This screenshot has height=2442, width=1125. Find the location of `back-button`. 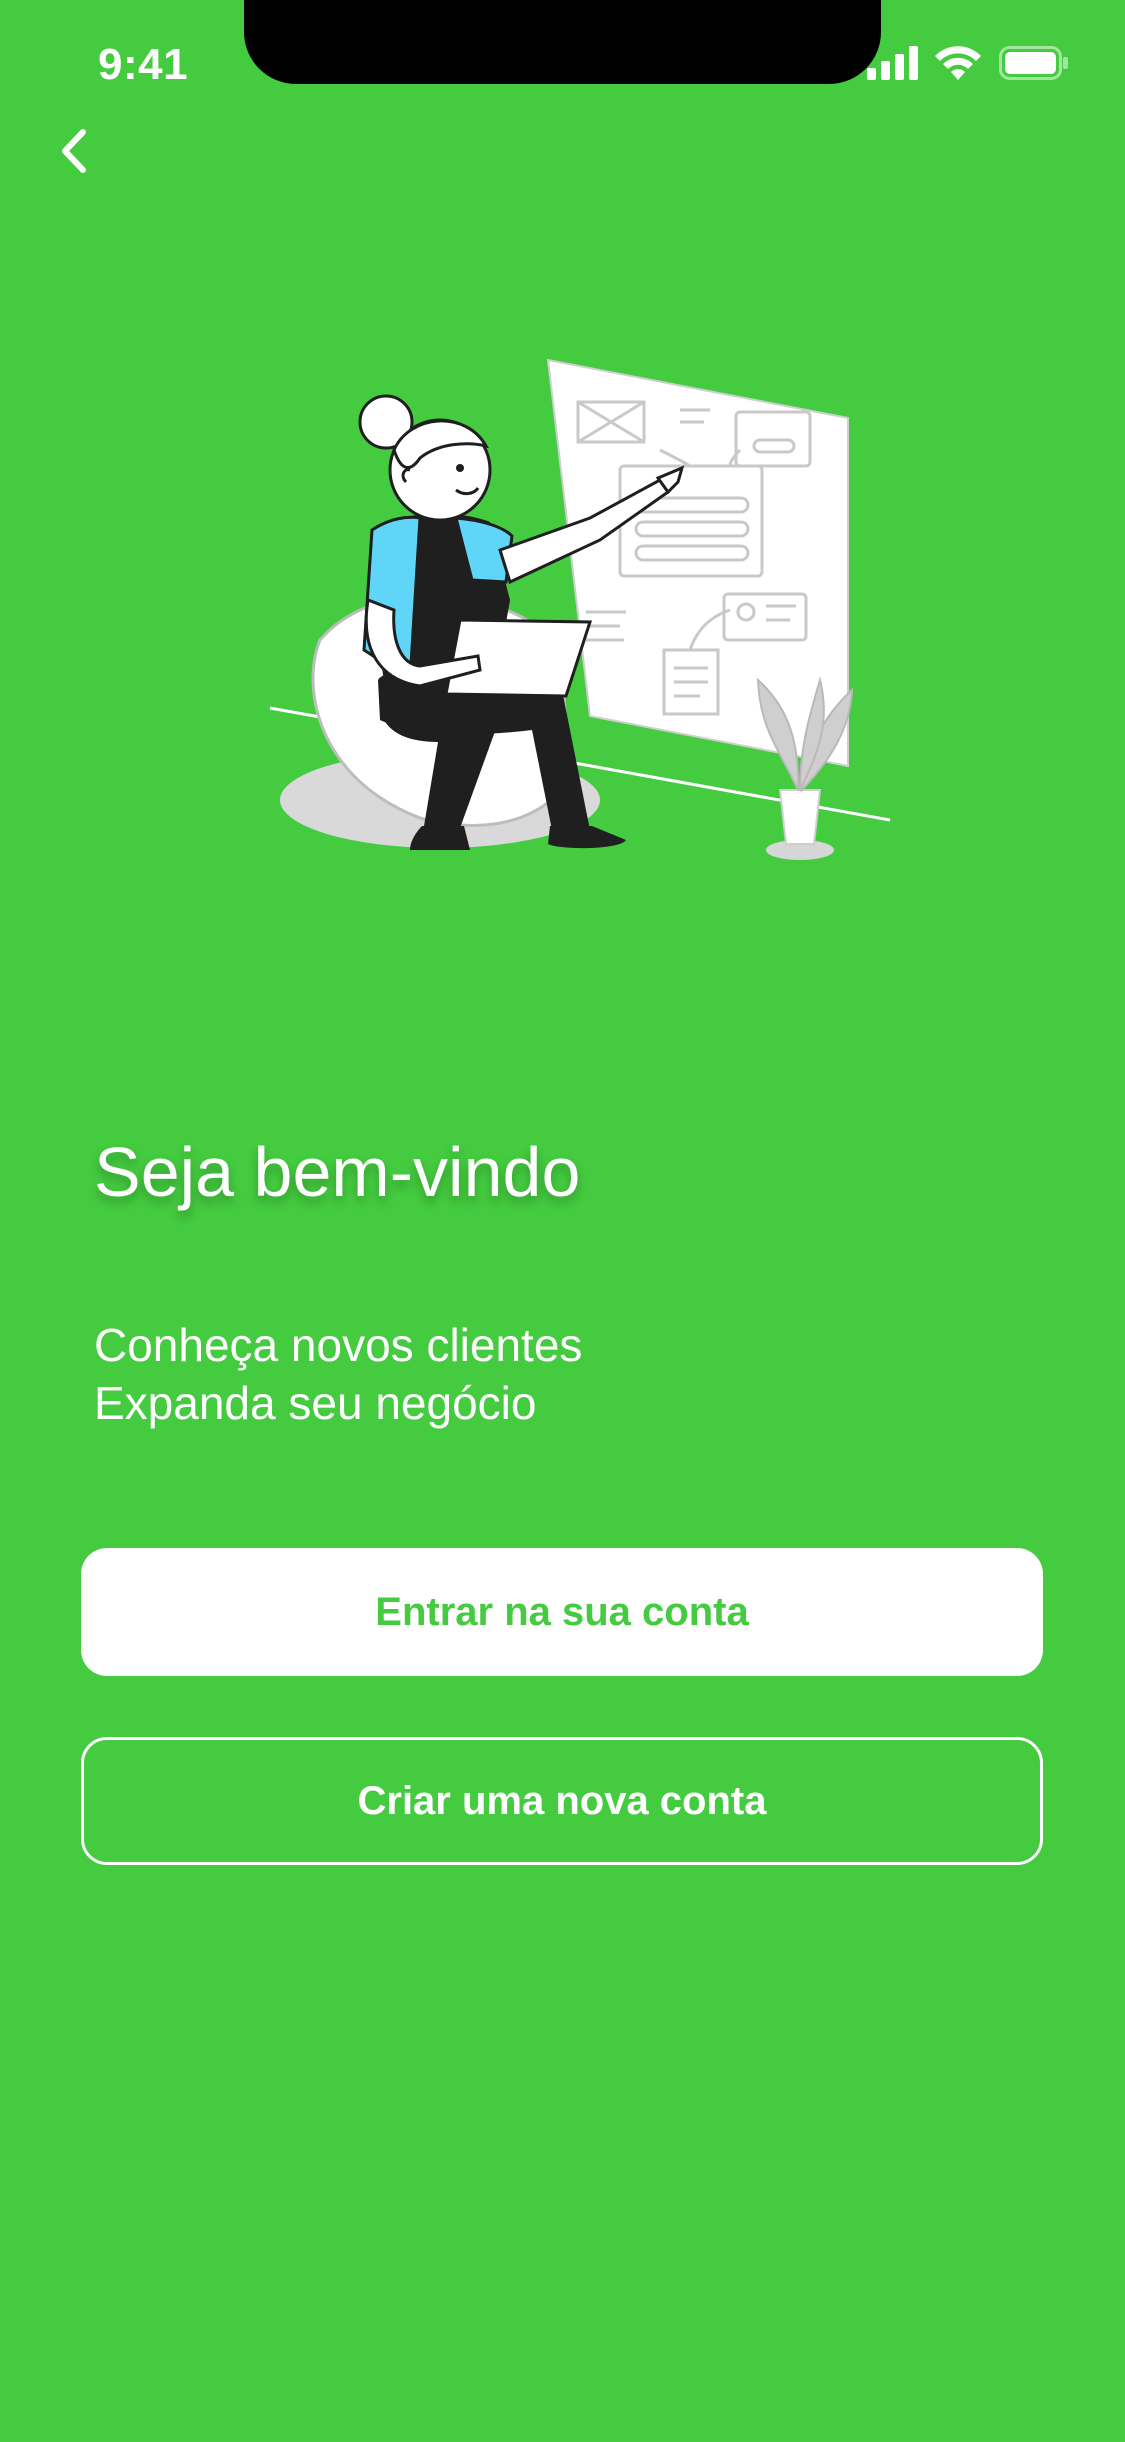

back-button is located at coordinates (73, 151).